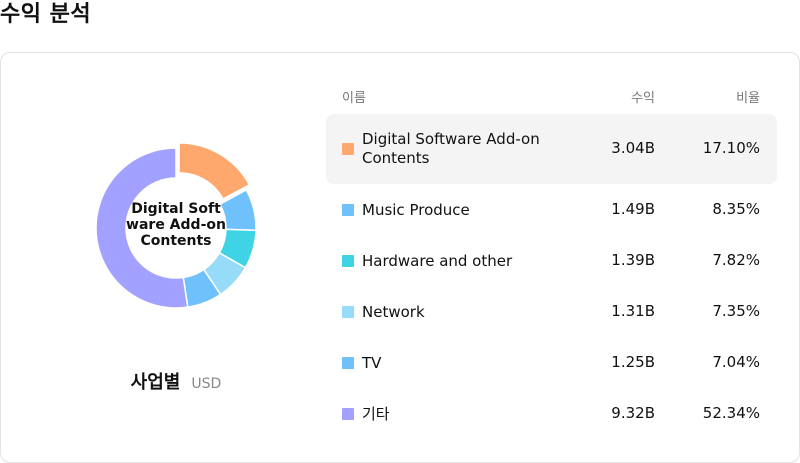 The image size is (800, 463). I want to click on row-ratio: 8.35%, so click(736, 209).